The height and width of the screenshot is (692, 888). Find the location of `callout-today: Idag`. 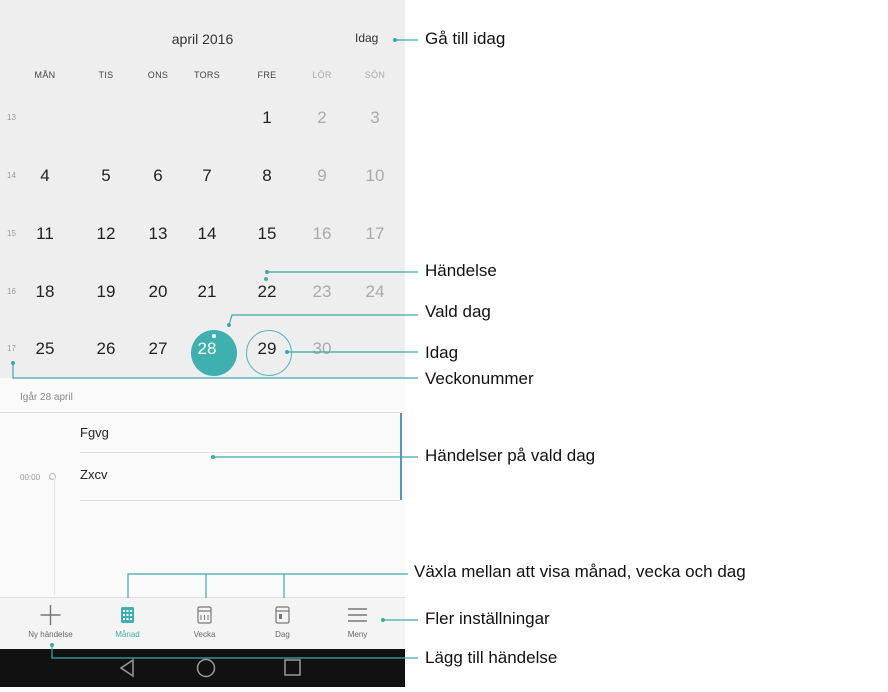

callout-today: Idag is located at coordinates (442, 352).